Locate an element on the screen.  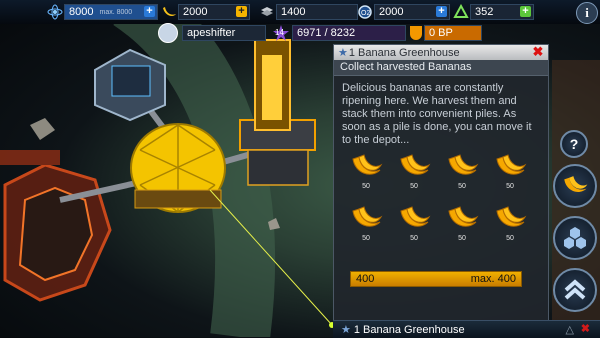
collect-amount-max: max. 400 is located at coordinates (493, 279).